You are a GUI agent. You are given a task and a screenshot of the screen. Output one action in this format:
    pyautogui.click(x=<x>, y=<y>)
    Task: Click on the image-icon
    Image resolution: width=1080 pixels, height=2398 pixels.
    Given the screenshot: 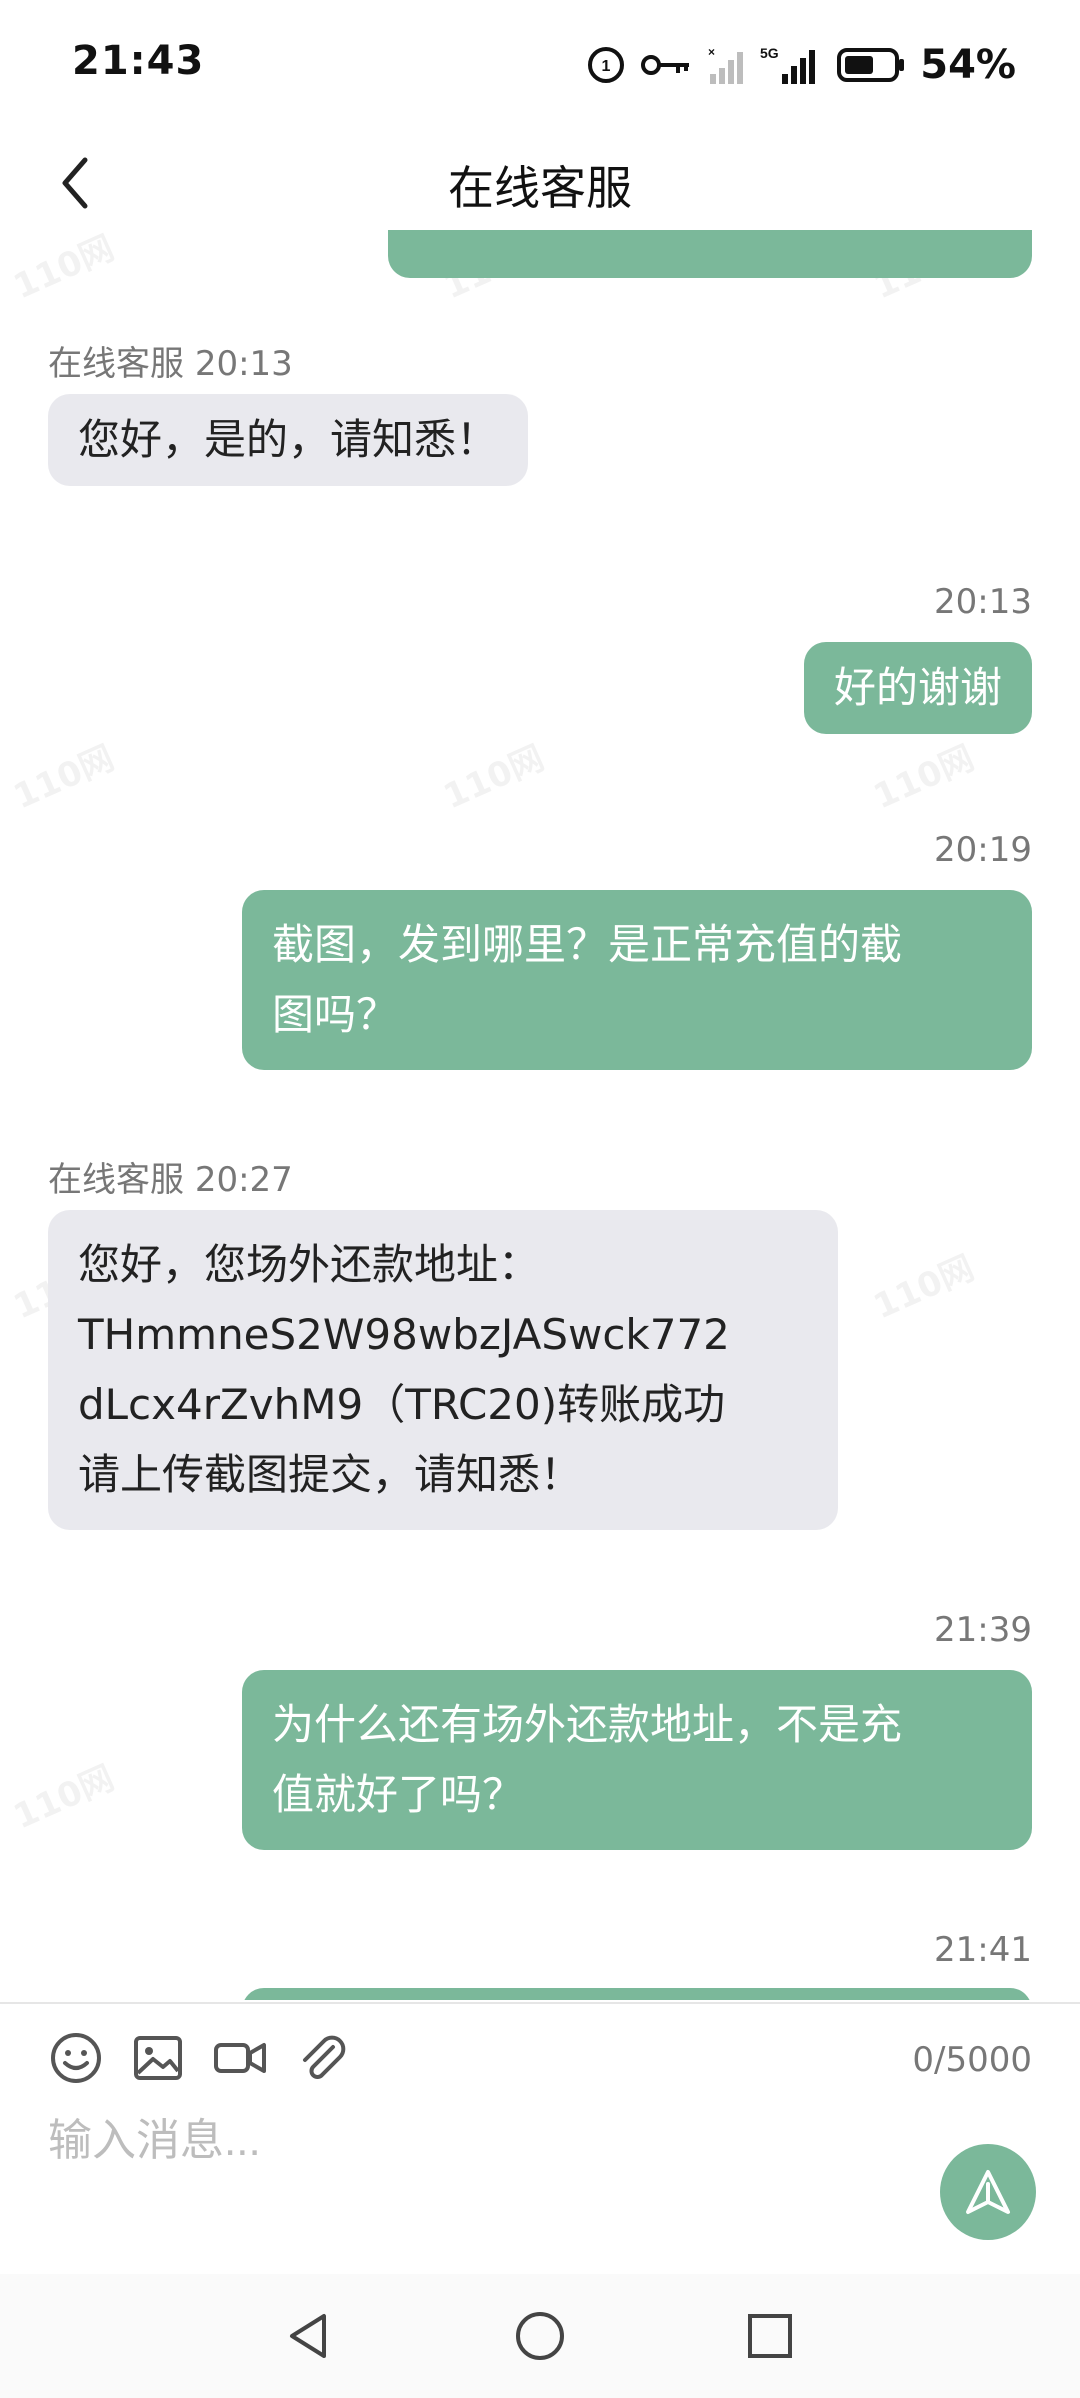 What is the action you would take?
    pyautogui.click(x=158, y=2058)
    